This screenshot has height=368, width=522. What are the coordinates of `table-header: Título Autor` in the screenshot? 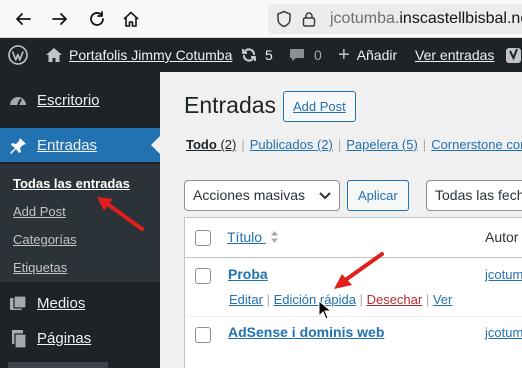 It's located at (353, 238).